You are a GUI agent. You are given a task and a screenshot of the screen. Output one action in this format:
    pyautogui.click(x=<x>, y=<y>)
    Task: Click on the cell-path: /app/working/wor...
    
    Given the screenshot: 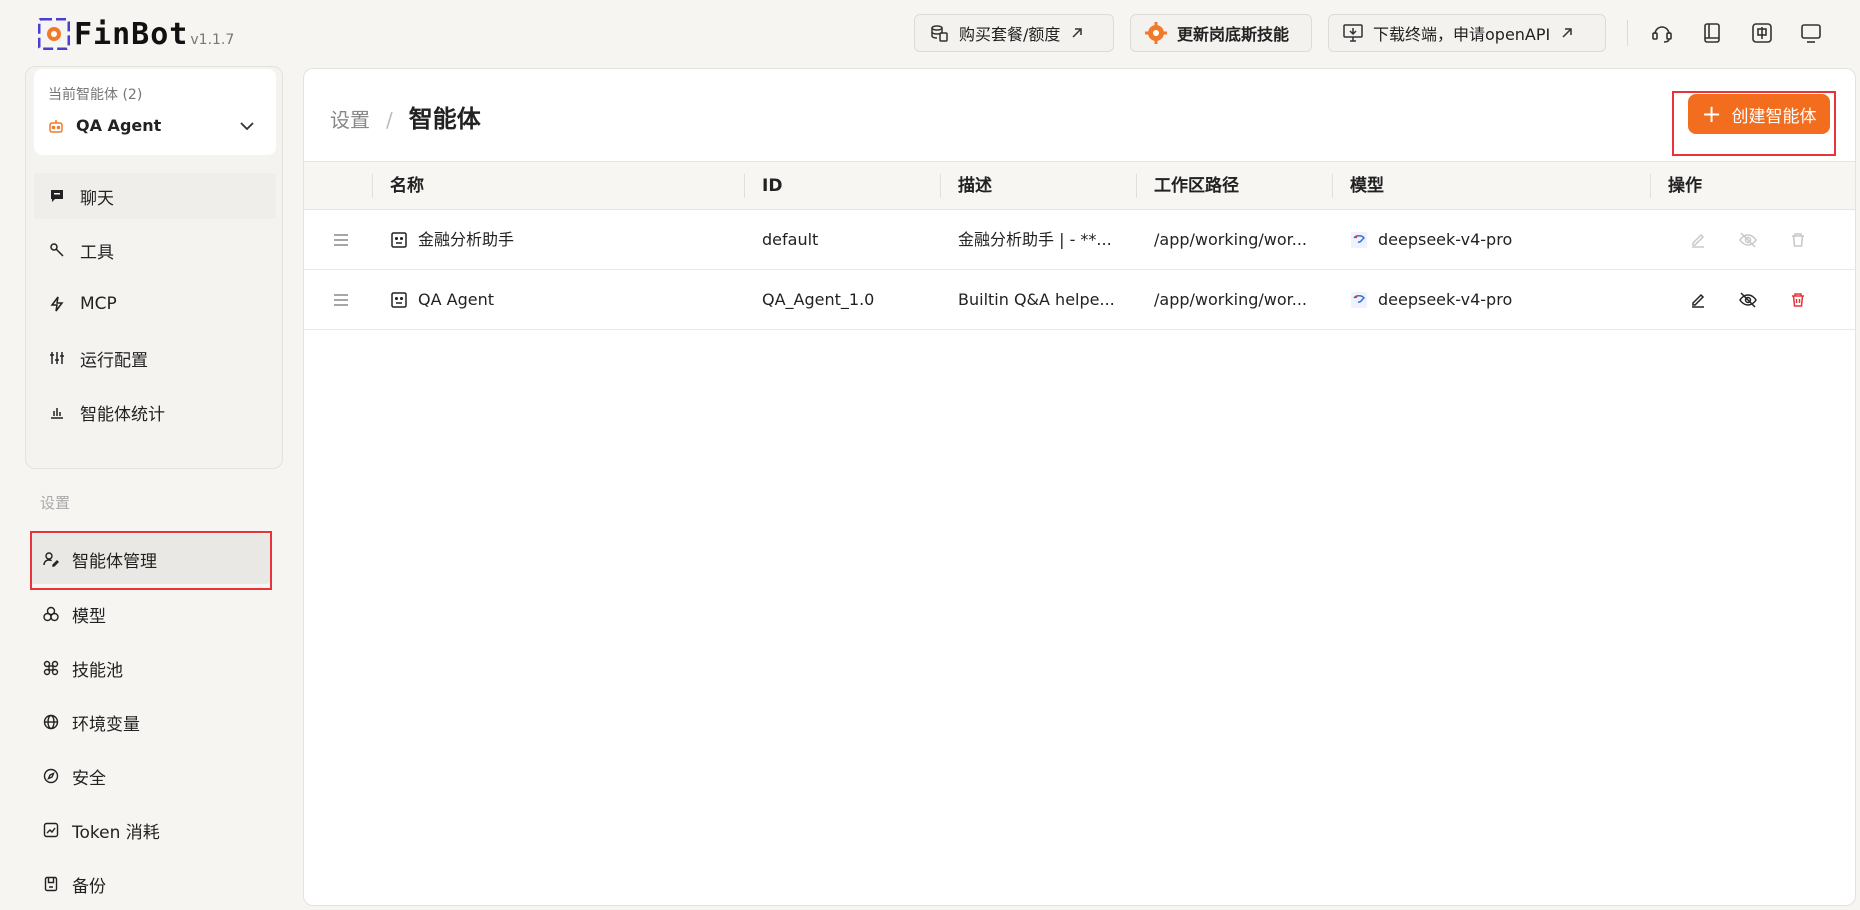 What is the action you would take?
    pyautogui.click(x=1230, y=299)
    